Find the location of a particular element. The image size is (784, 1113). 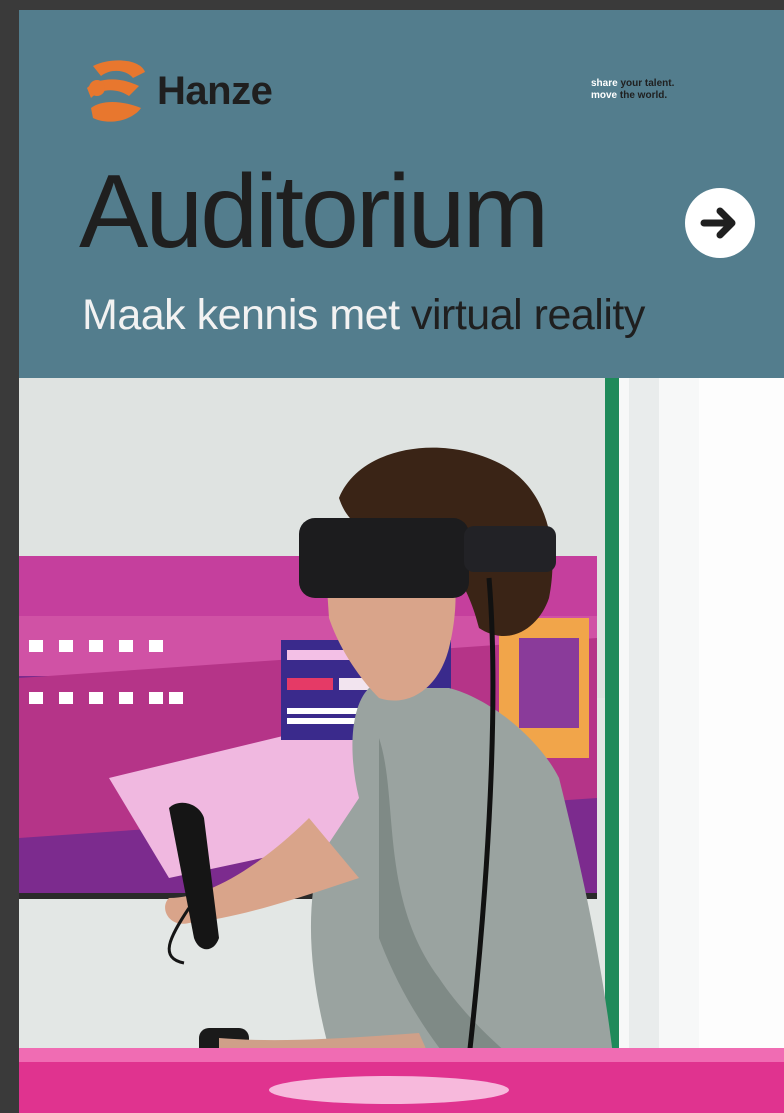

pink-lighting is located at coordinates (401, 1080).